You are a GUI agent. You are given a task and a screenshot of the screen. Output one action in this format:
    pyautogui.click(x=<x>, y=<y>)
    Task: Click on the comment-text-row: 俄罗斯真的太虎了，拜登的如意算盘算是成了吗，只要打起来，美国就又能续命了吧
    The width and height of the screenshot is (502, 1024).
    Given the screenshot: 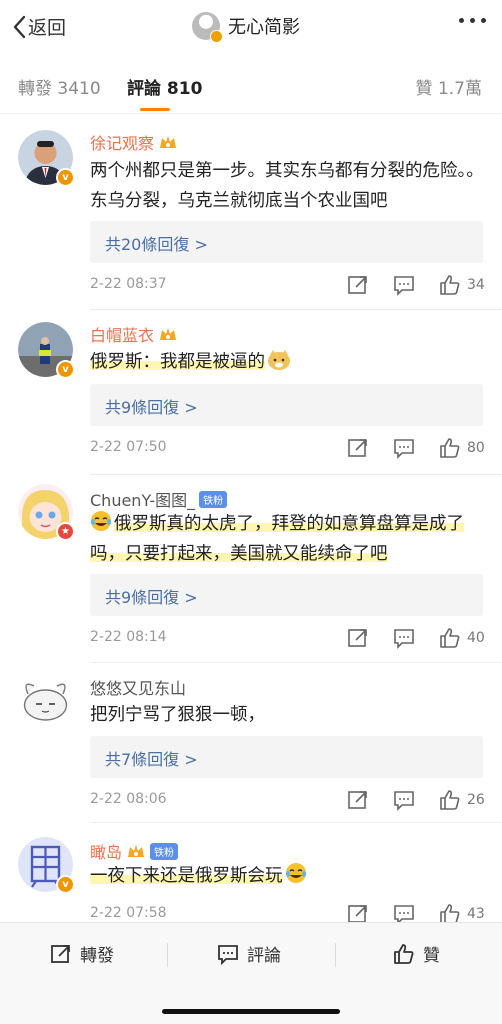 What is the action you would take?
    pyautogui.click(x=287, y=539)
    